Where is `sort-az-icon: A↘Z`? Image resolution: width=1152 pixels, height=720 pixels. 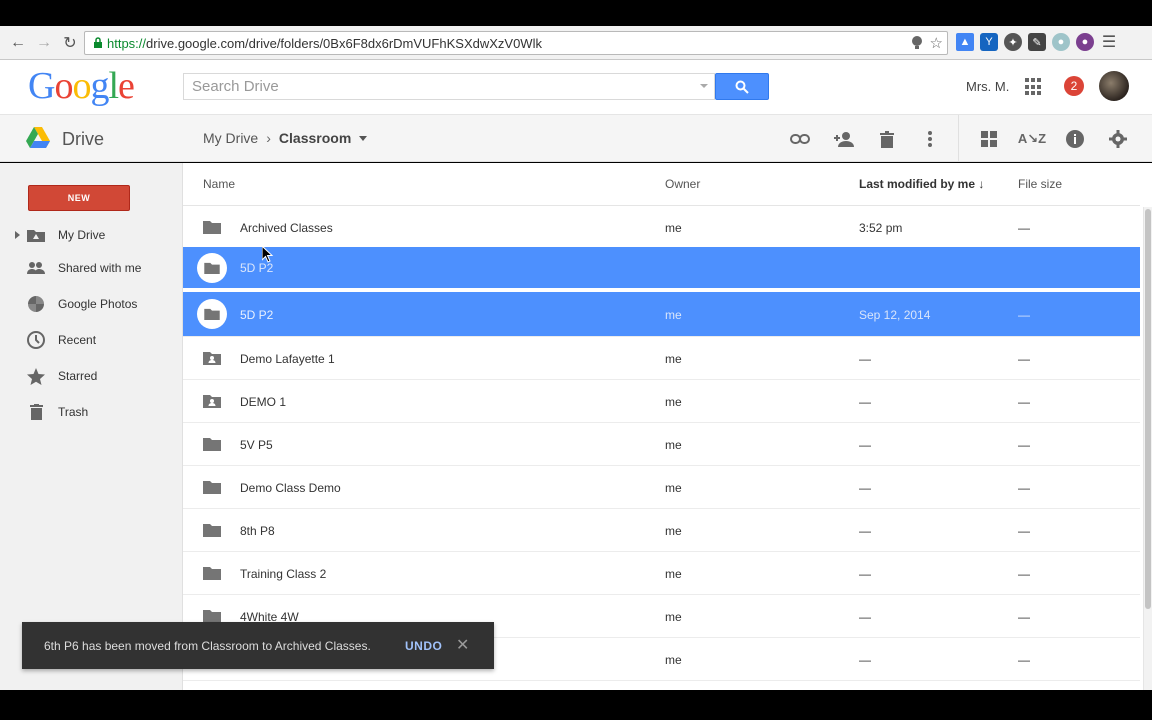 sort-az-icon: A↘Z is located at coordinates (1032, 139).